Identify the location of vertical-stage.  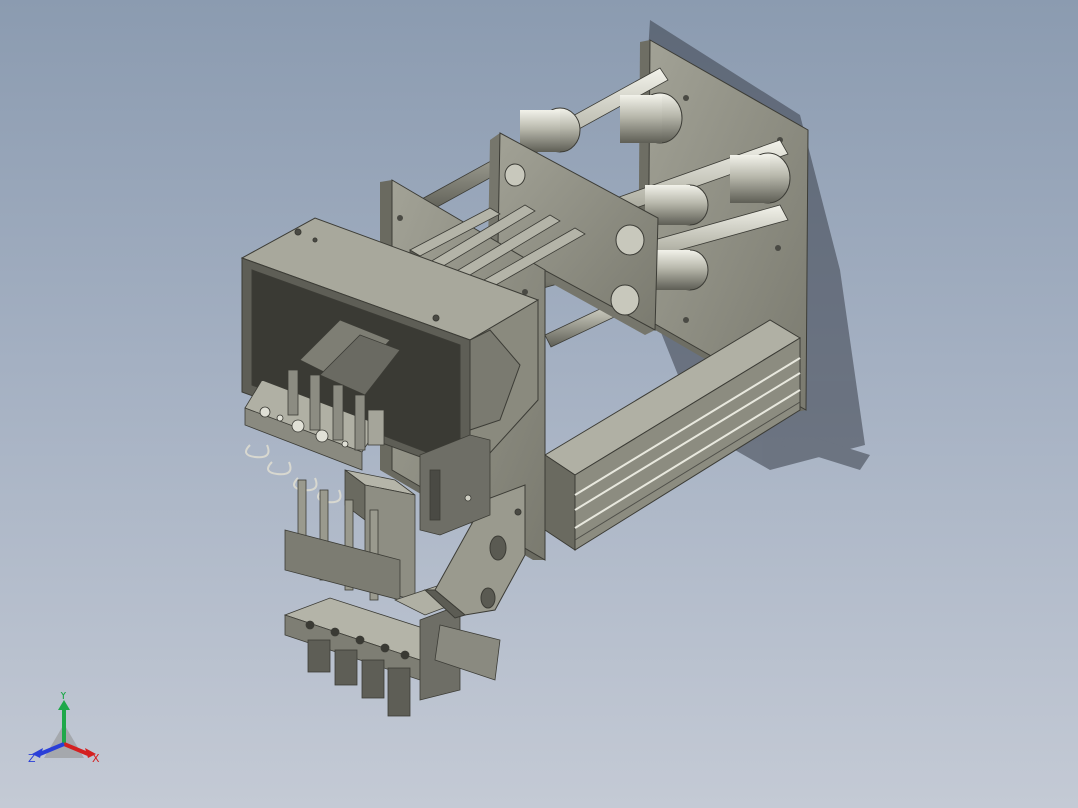
(350, 535).